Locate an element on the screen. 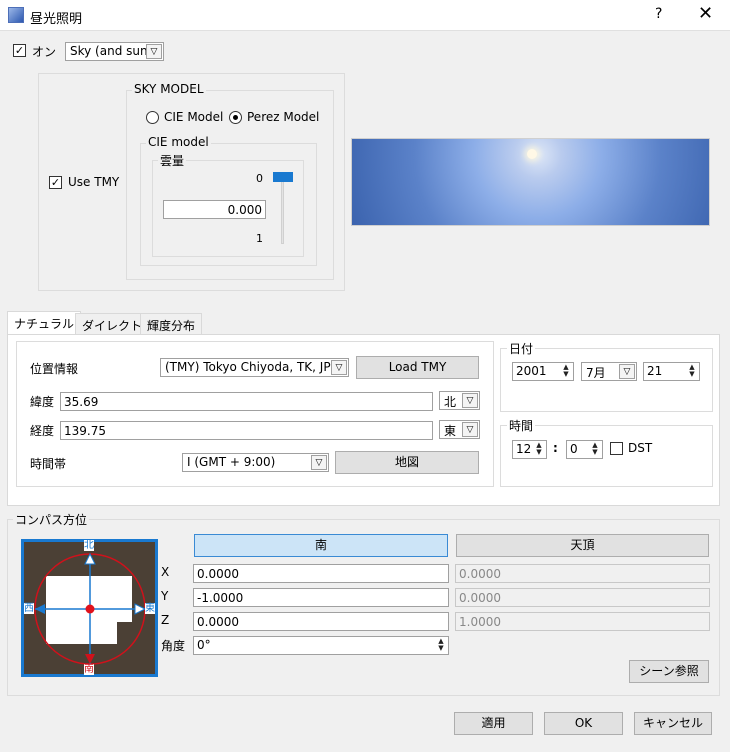 This screenshot has height=752, width=730. map-button: 地図 is located at coordinates (407, 462).